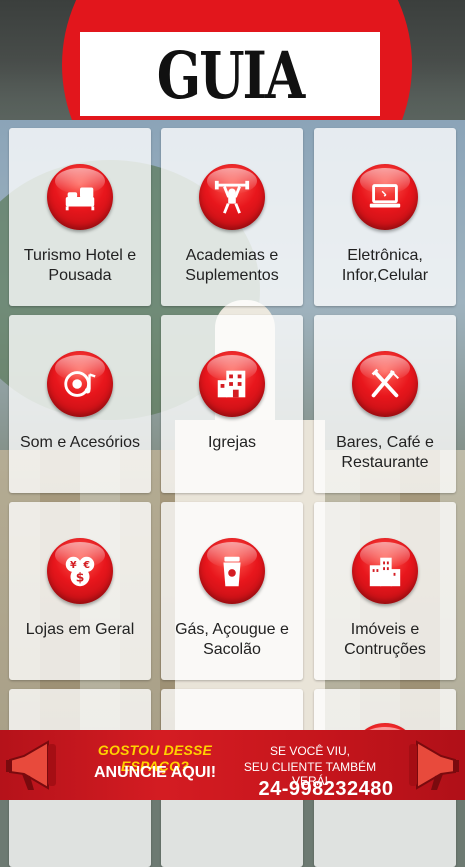  Describe the element at coordinates (385, 384) in the screenshot. I see `fork-knife-icon` at that location.